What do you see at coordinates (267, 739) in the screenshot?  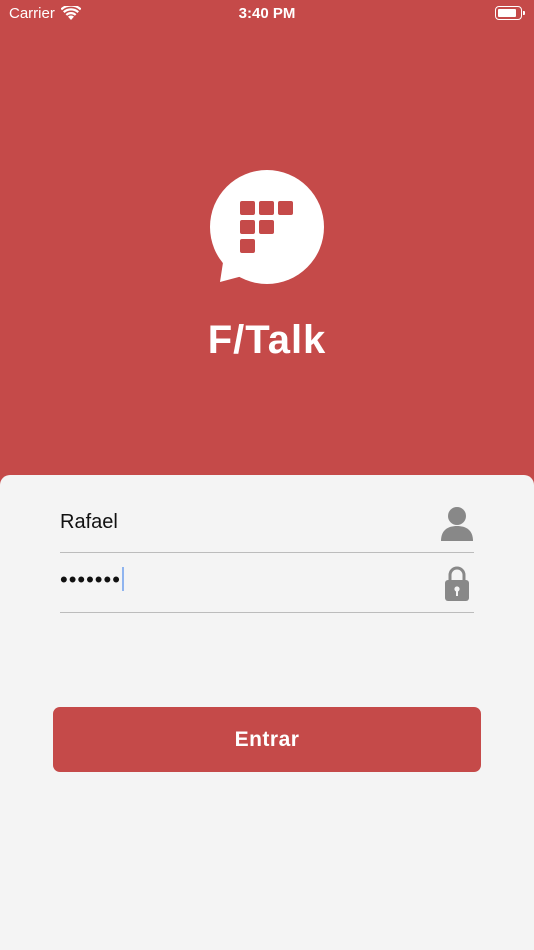 I see `login-button: Entrar` at bounding box center [267, 739].